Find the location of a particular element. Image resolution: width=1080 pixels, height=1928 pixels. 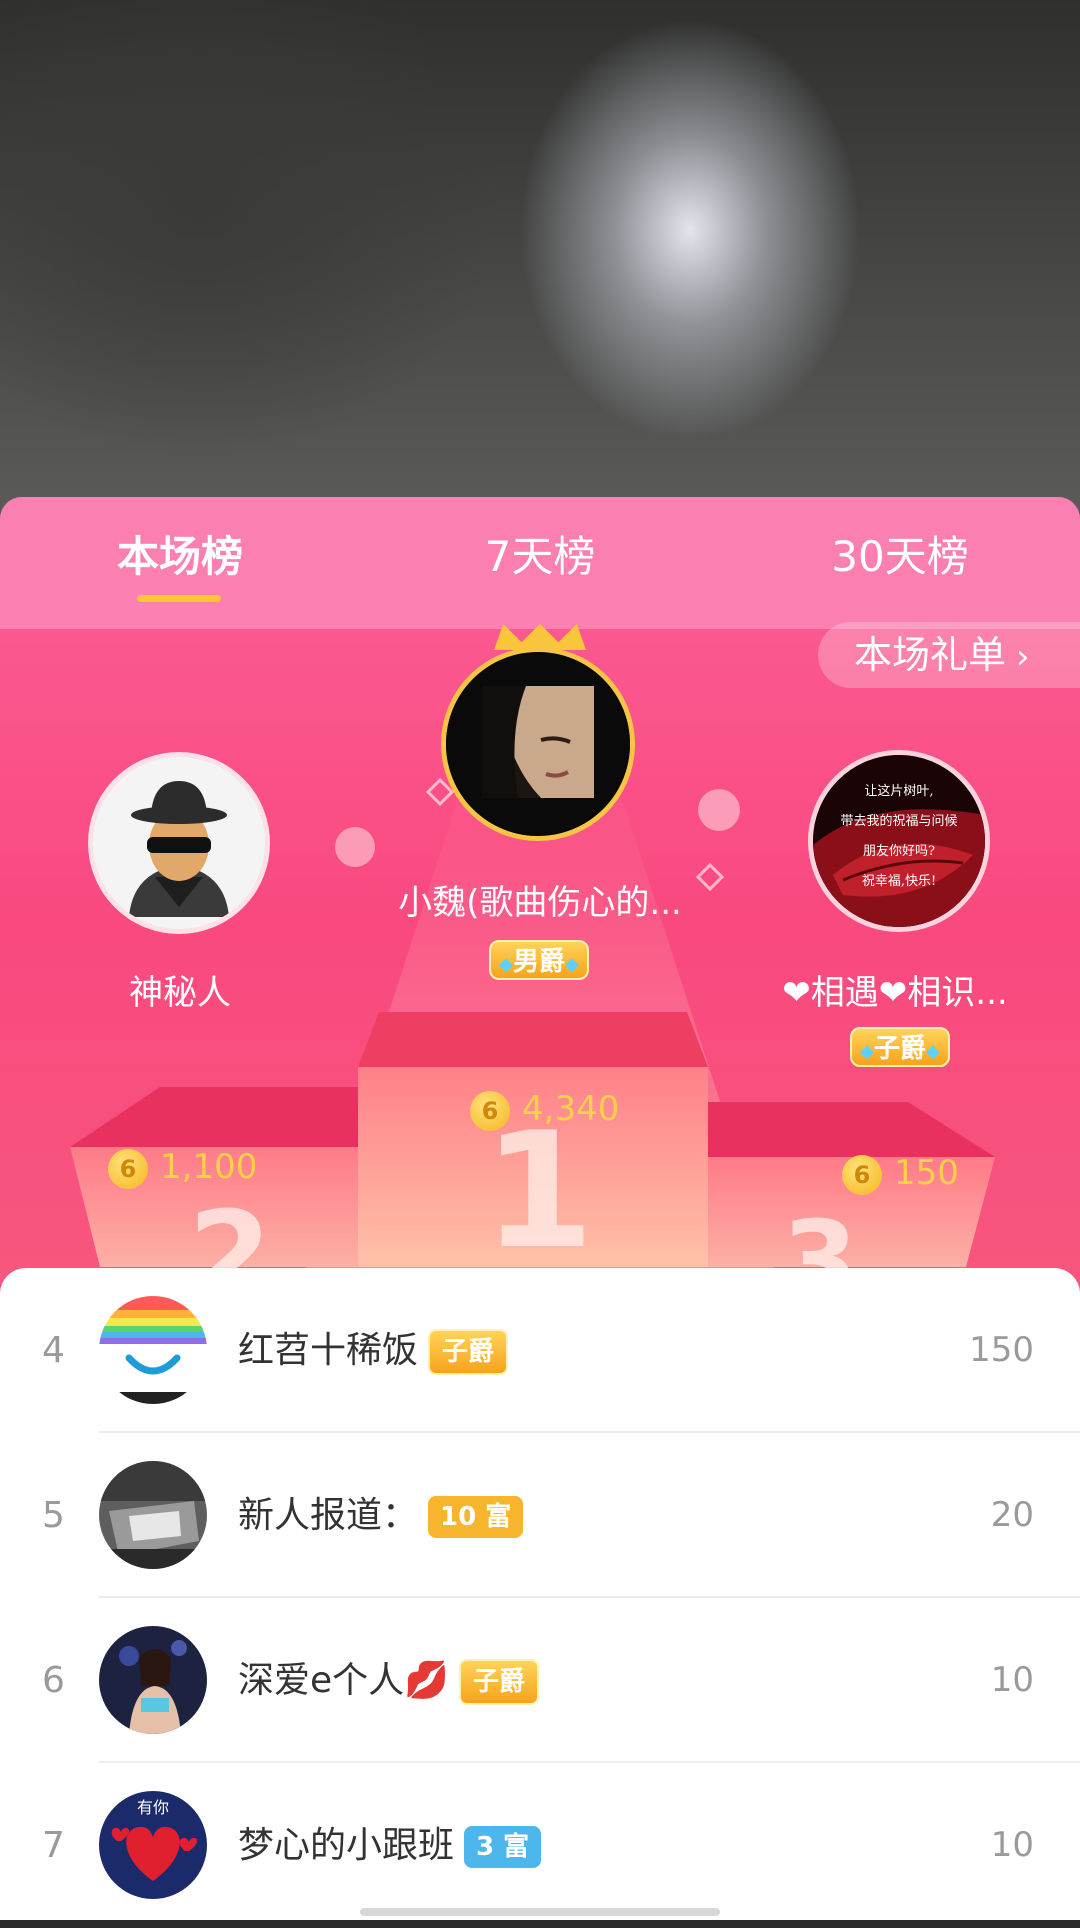

caption-line: 祝幸福,快乐! is located at coordinates (899, 881).